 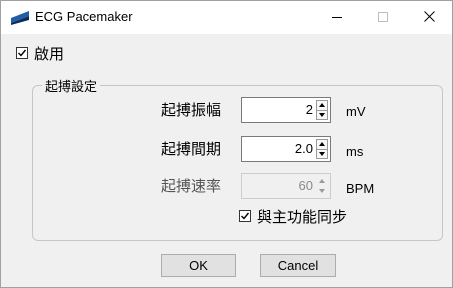 I want to click on close-button, so click(x=429, y=17).